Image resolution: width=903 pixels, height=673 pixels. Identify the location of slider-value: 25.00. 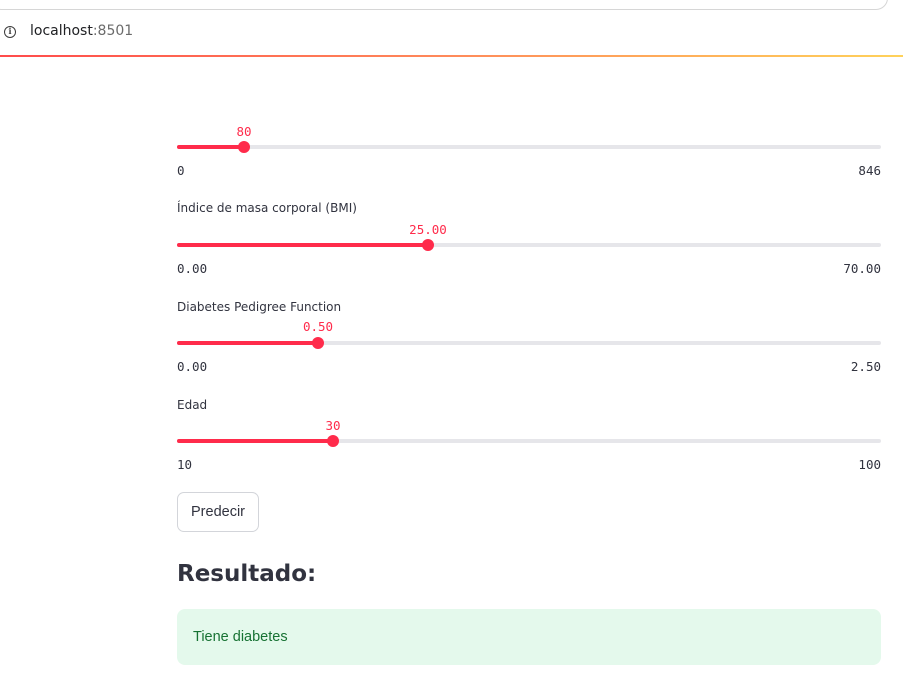
(428, 229).